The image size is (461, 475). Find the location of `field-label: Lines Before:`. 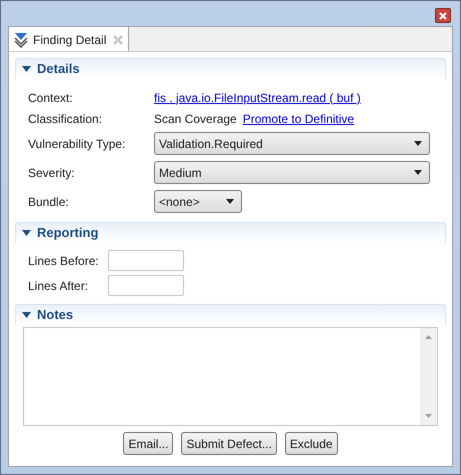

field-label: Lines Before: is located at coordinates (64, 261).